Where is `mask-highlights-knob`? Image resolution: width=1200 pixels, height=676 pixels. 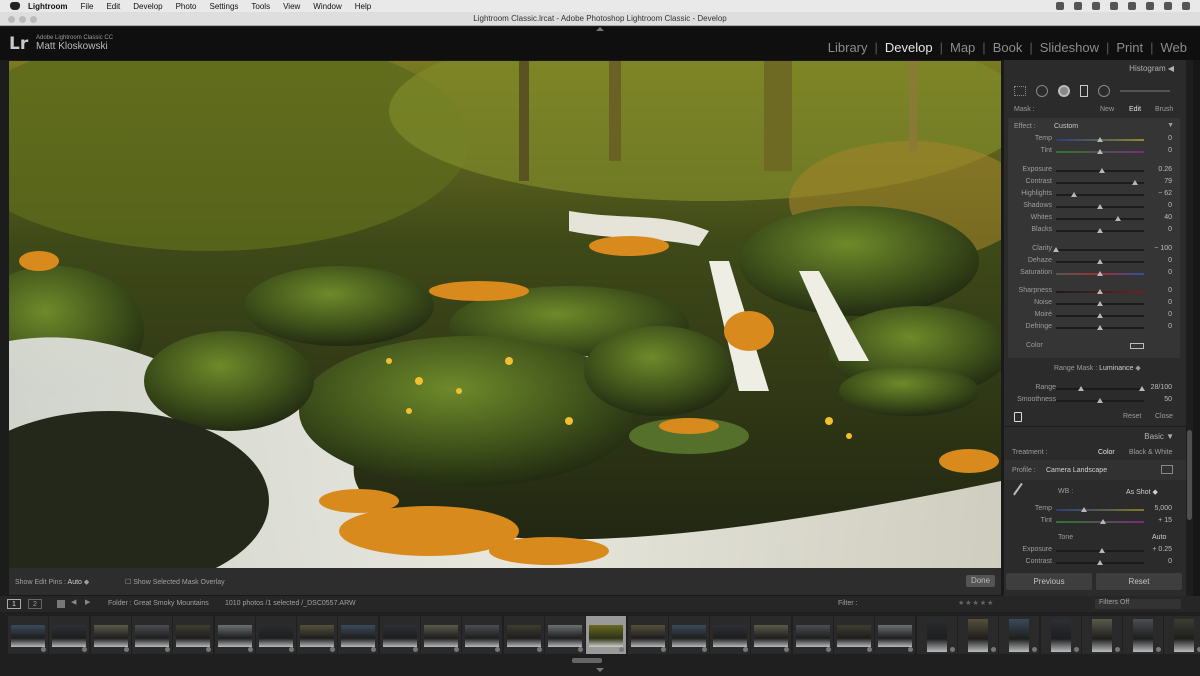
mask-highlights-knob is located at coordinates (1073, 194).